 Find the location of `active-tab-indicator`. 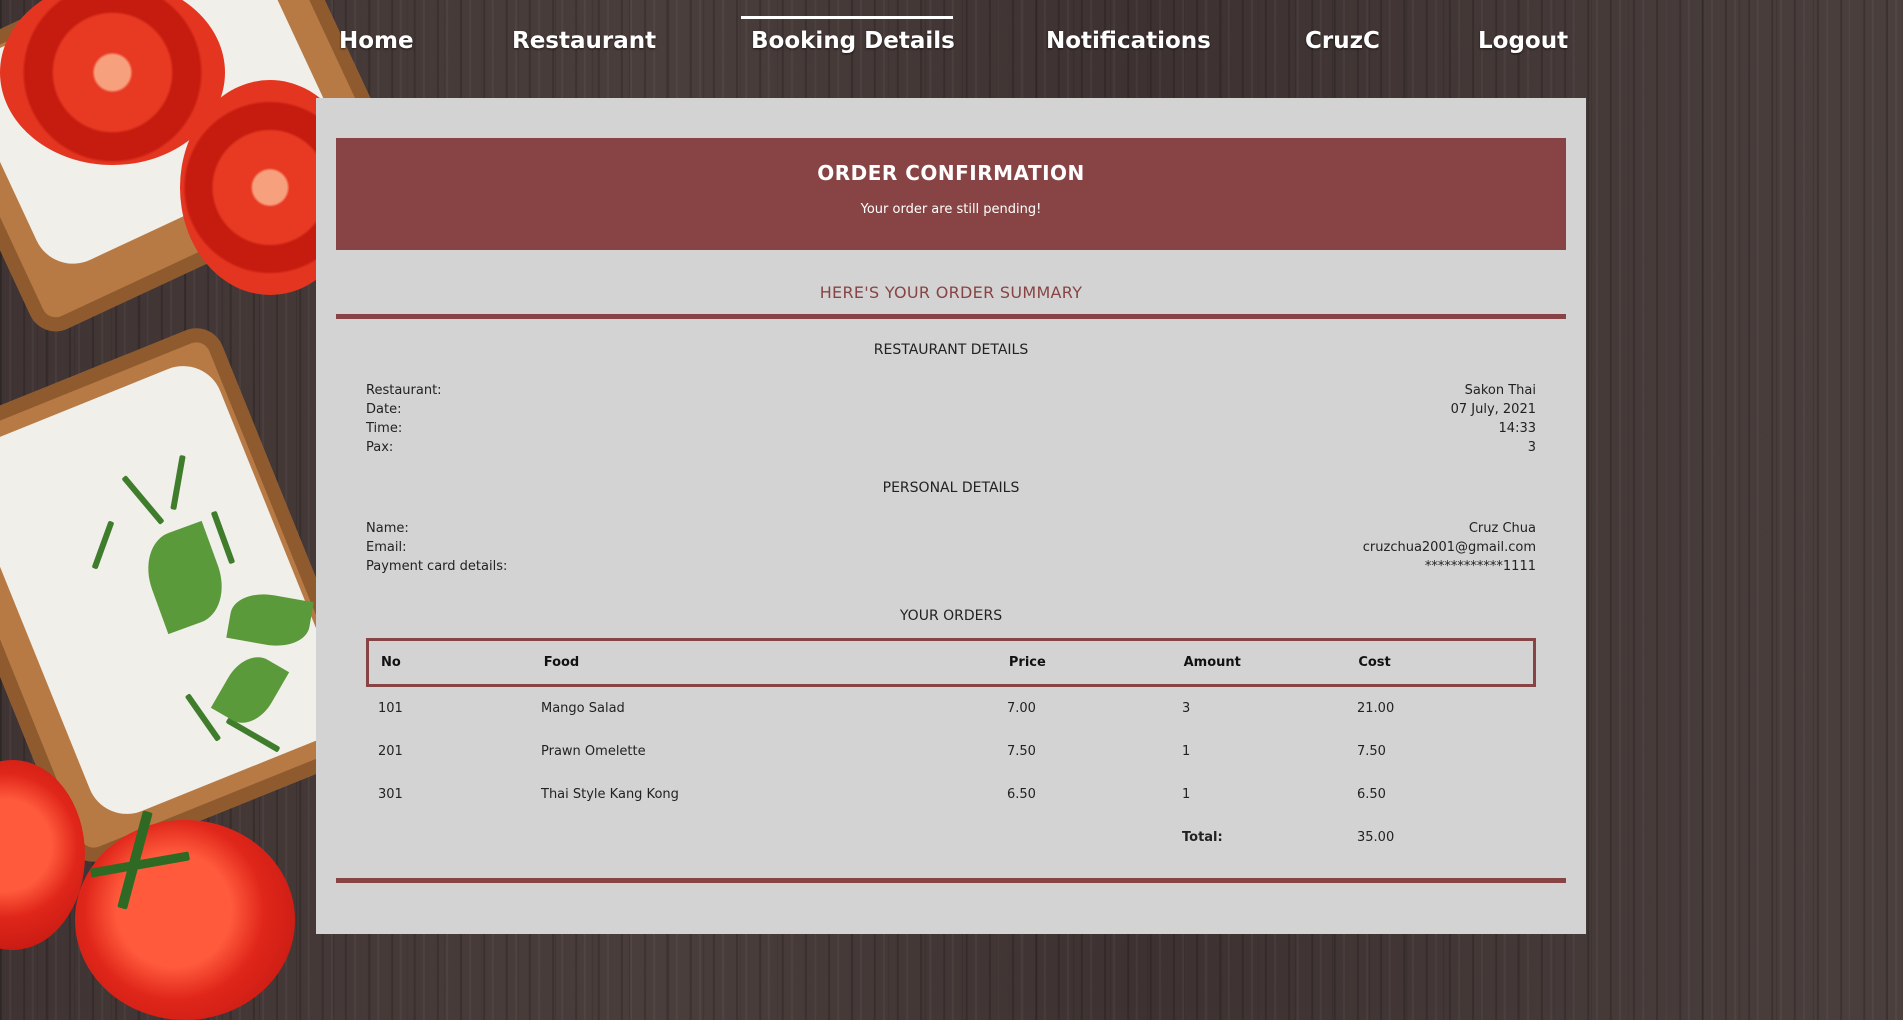

active-tab-indicator is located at coordinates (847, 17).